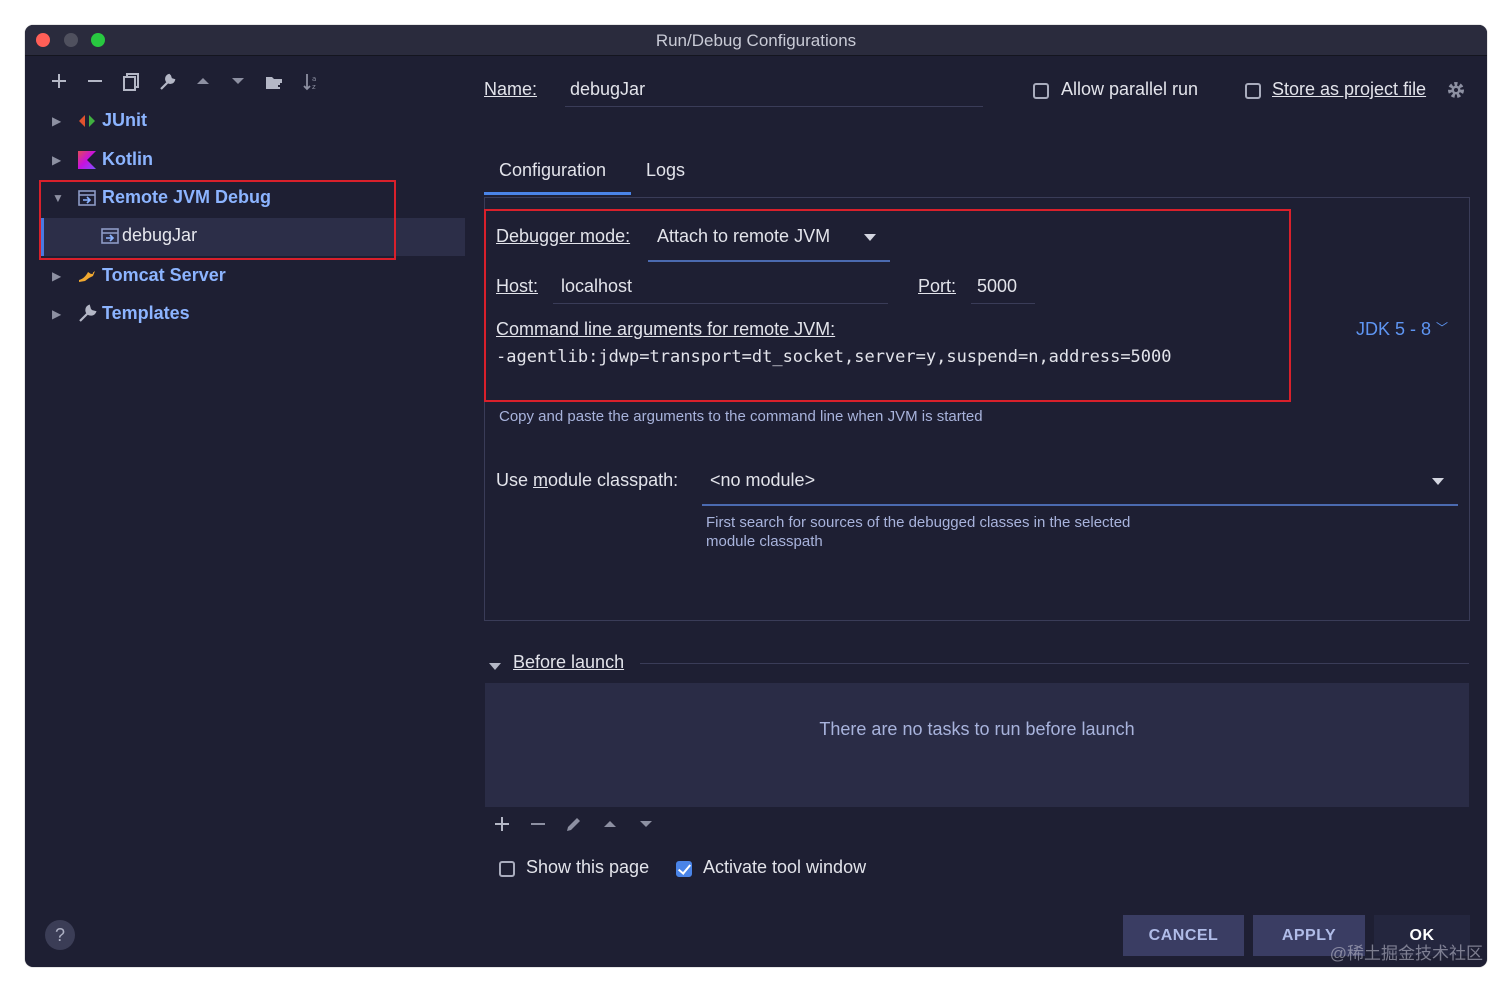 The image size is (1512, 992). Describe the element at coordinates (217, 220) in the screenshot. I see `highlight-box-tree` at that location.